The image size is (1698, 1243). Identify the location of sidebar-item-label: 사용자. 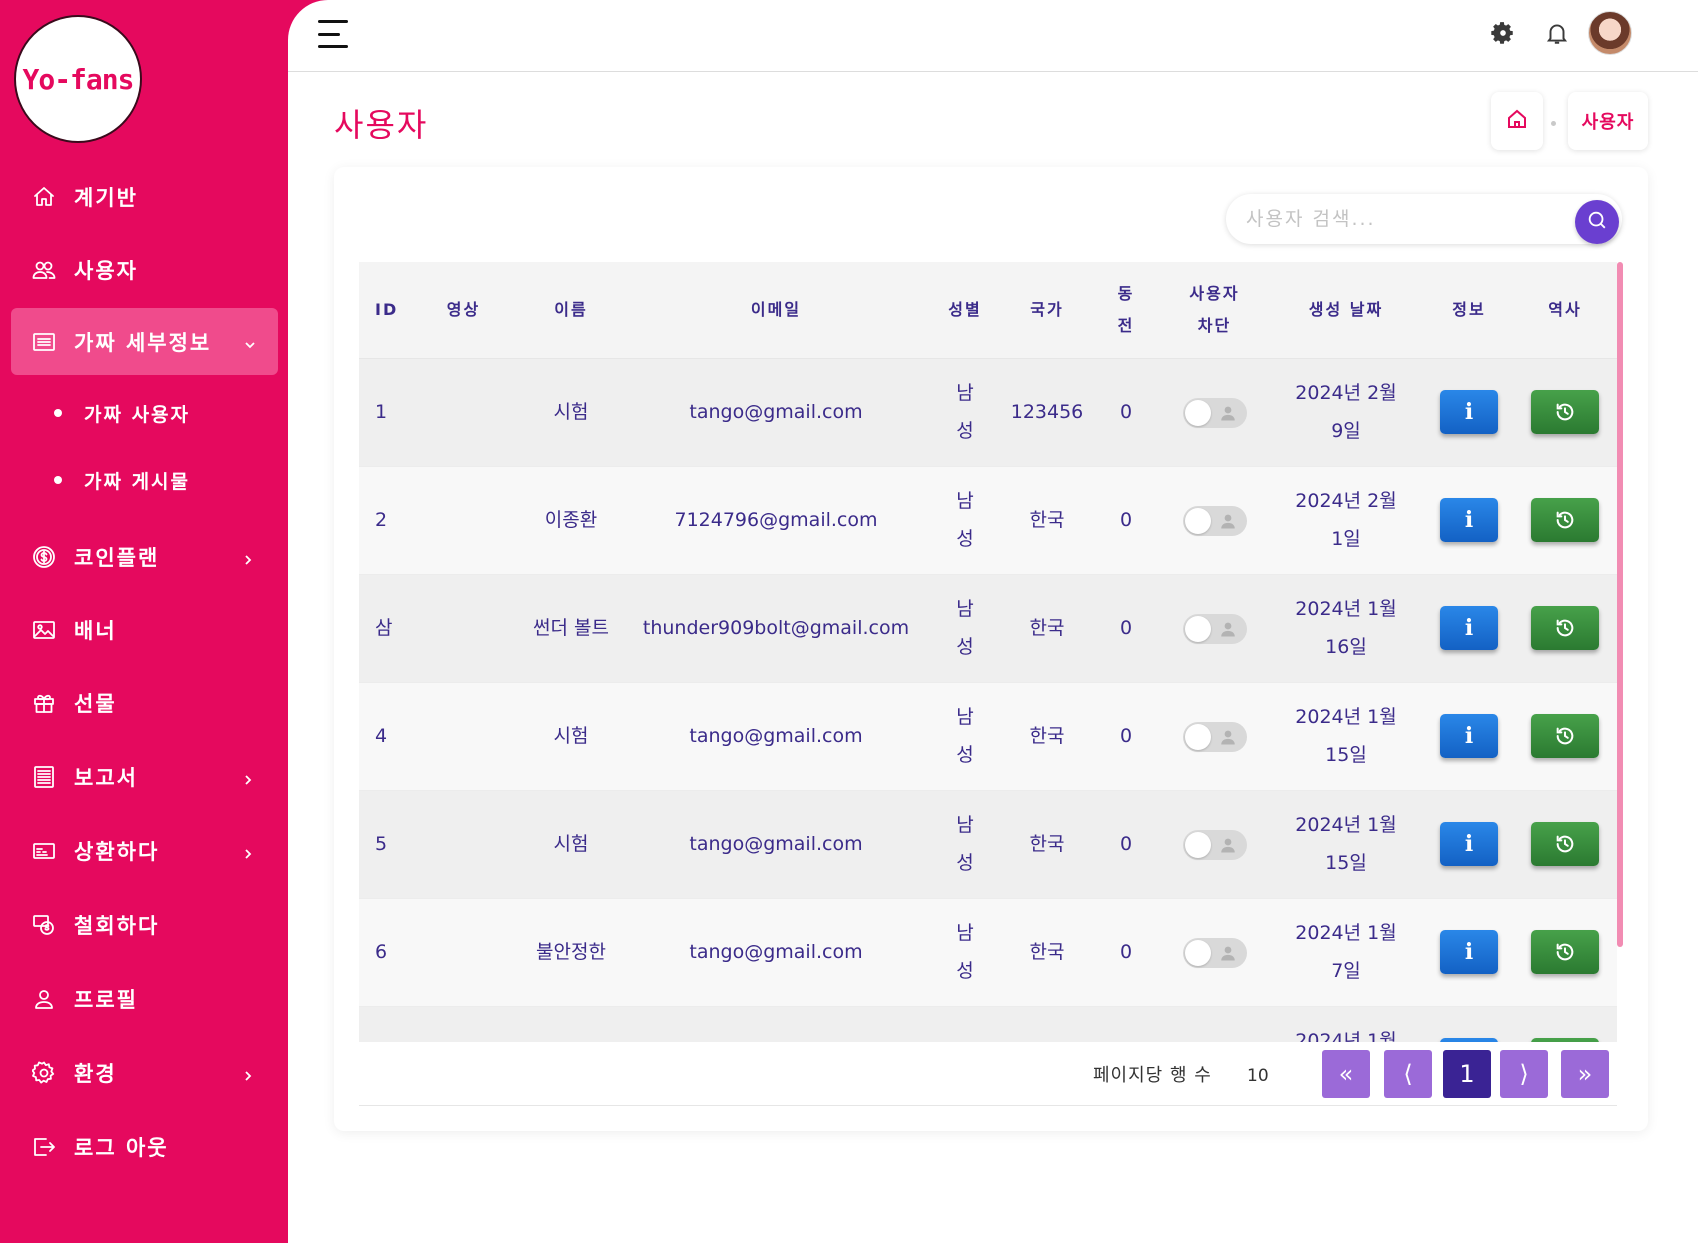
(106, 271).